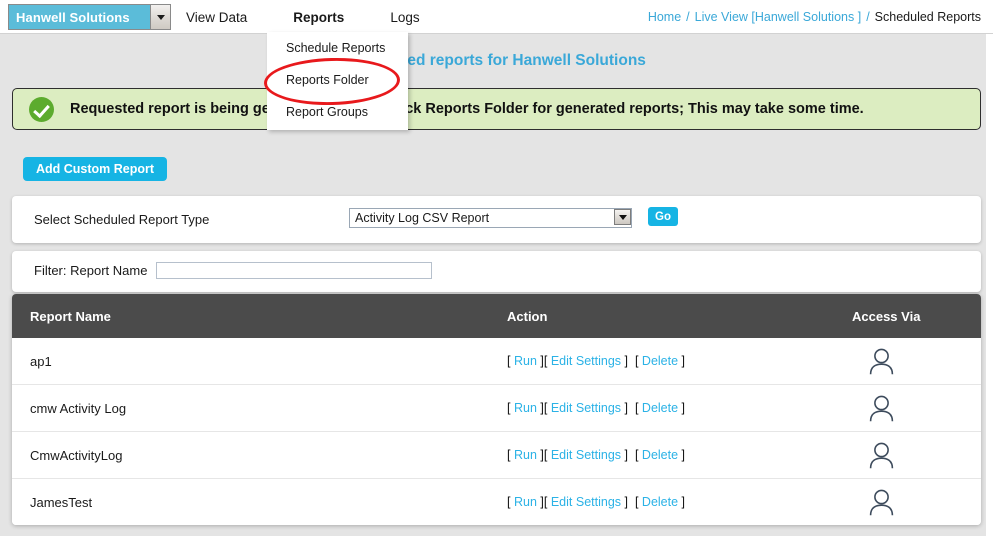  Describe the element at coordinates (496, 271) in the screenshot. I see `filter-panel: Filter: Report Name` at that location.